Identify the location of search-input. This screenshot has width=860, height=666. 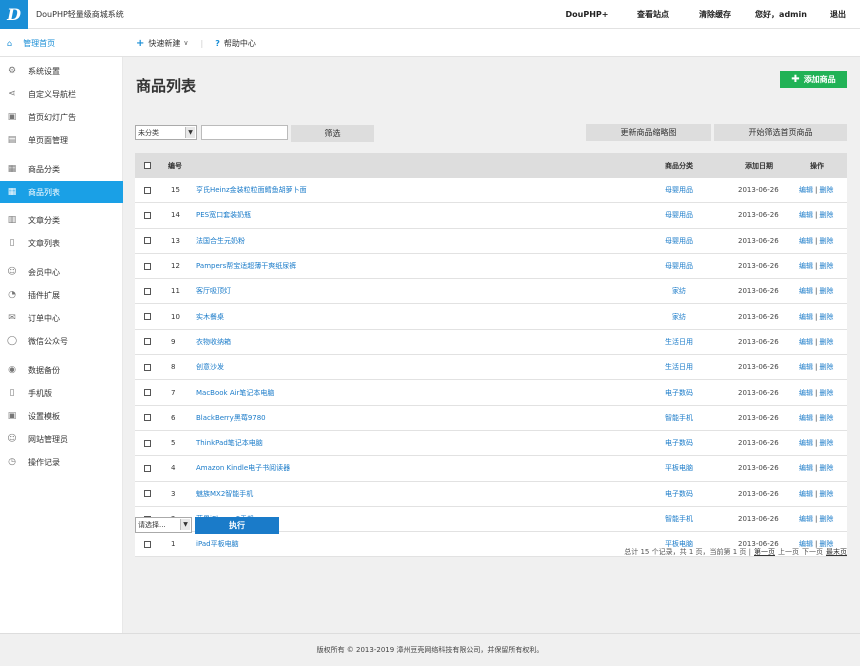
(244, 132).